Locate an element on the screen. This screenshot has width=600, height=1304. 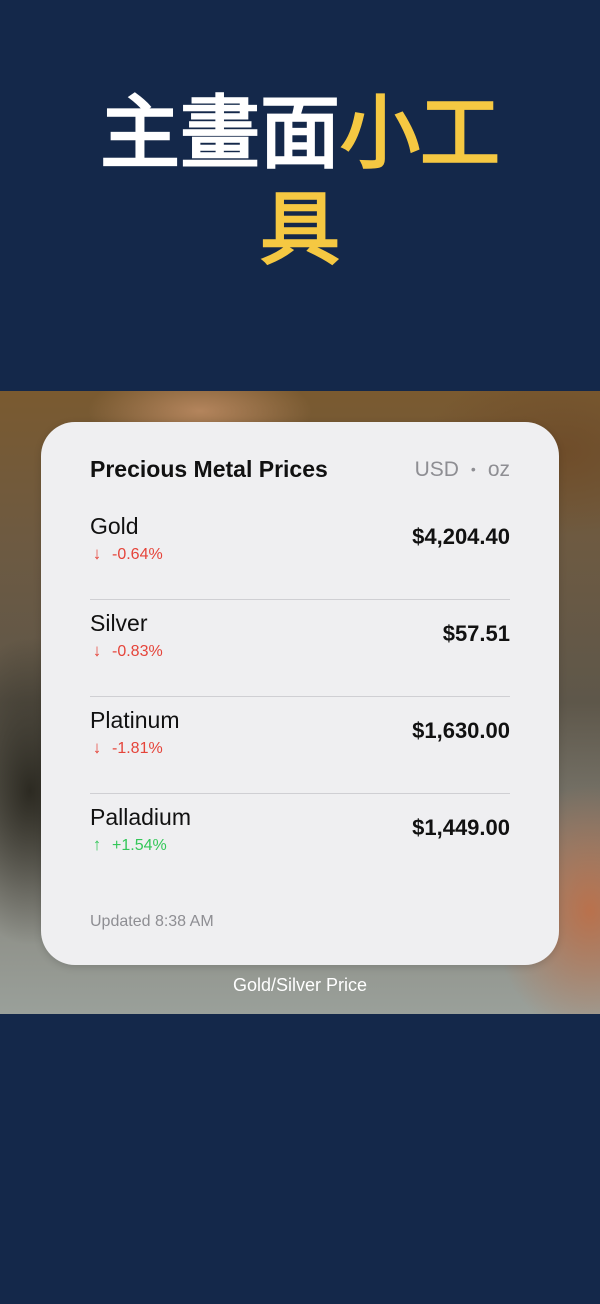
metal-price: $1,449.00 is located at coordinates (461, 827).